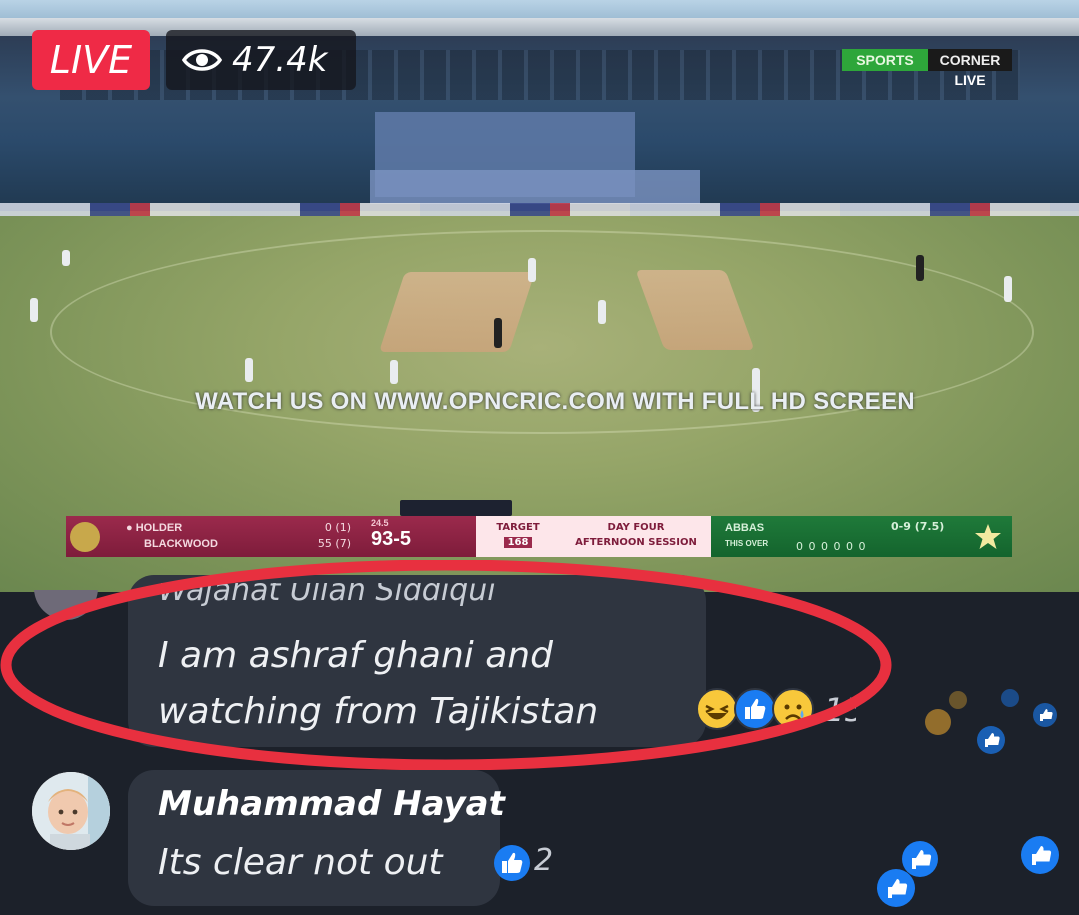 Image resolution: width=1079 pixels, height=915 pixels. Describe the element at coordinates (391, 539) in the screenshot. I see `score: 93-5` at that location.